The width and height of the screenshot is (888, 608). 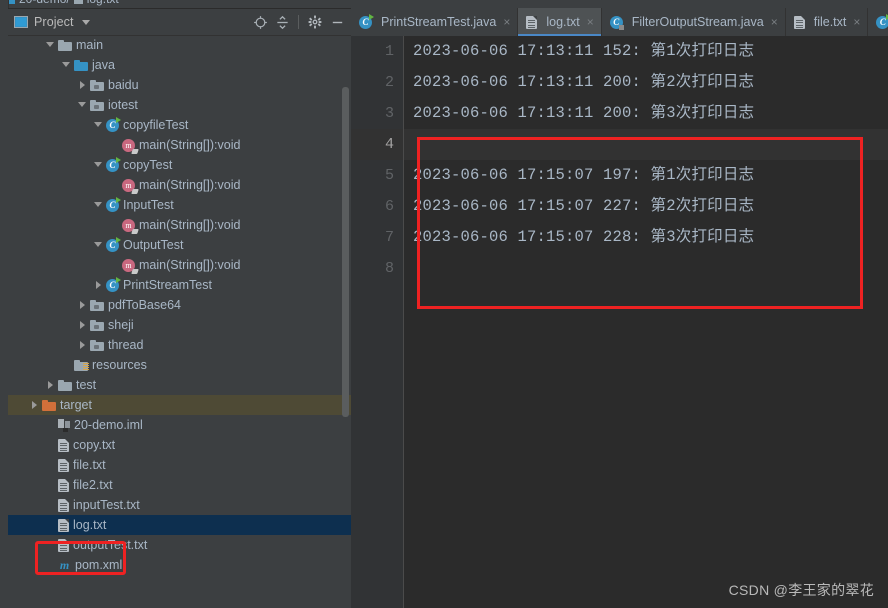 I want to click on tree-item: baidu, so click(x=179, y=85).